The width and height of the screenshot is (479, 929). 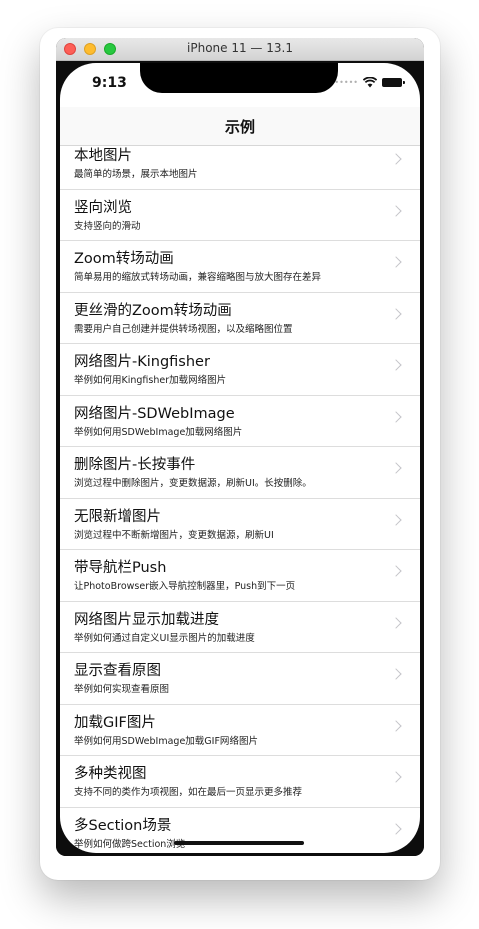 What do you see at coordinates (240, 318) in the screenshot?
I see `table-row: 更丝滑的Zoom转场动画需要用户自己创建并提供转场视图，以及缩略图位置` at bounding box center [240, 318].